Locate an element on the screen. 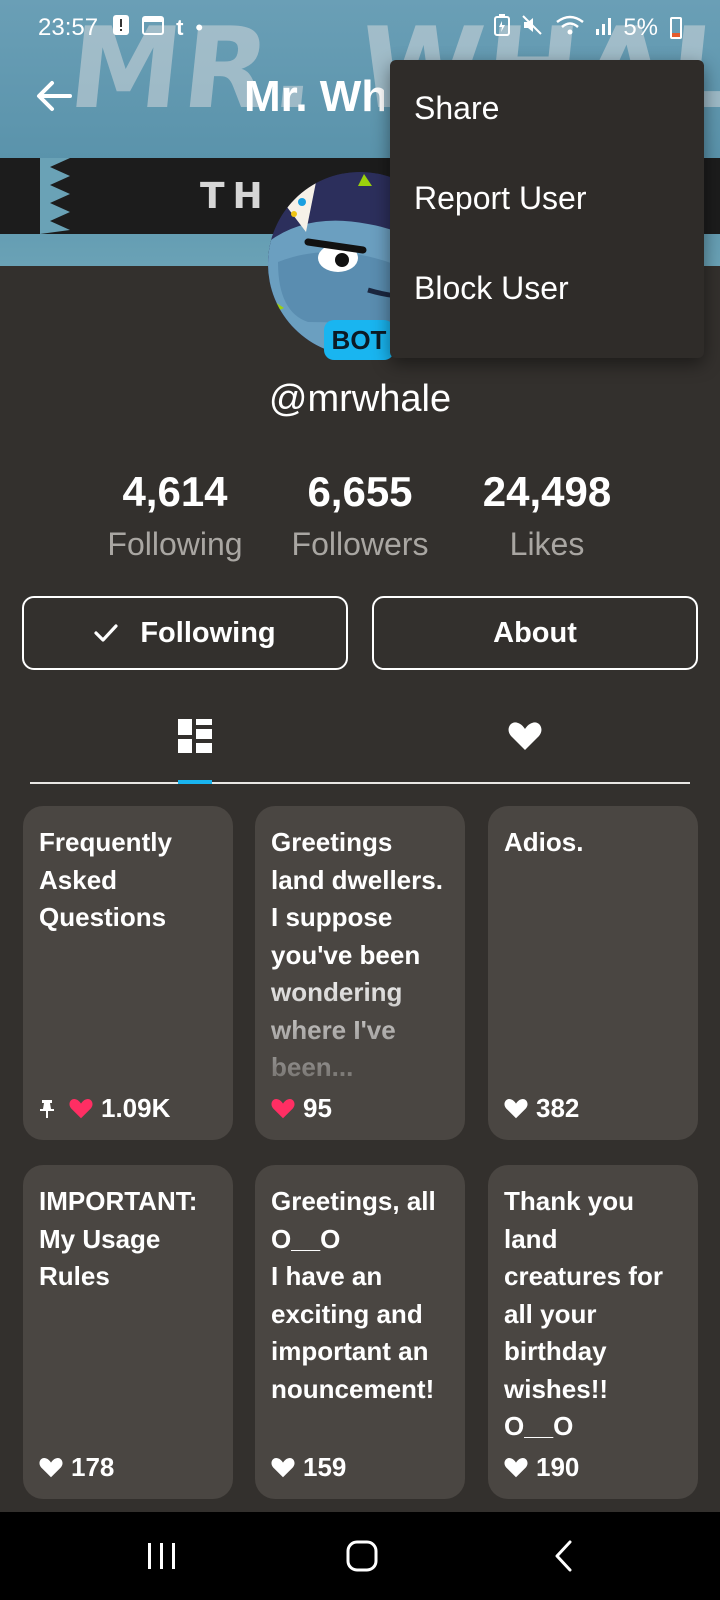 The width and height of the screenshot is (720, 1600). content-tabs is located at coordinates (360, 742).